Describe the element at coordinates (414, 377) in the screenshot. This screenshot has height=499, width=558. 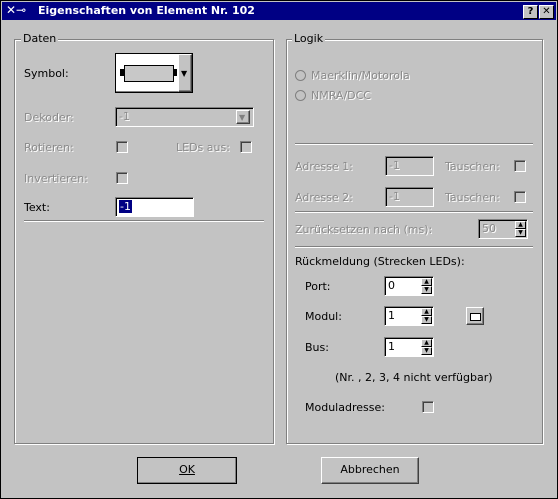
I see `availability-hint: (Nr. , 2, 3, 4 nicht verfügbar)` at that location.